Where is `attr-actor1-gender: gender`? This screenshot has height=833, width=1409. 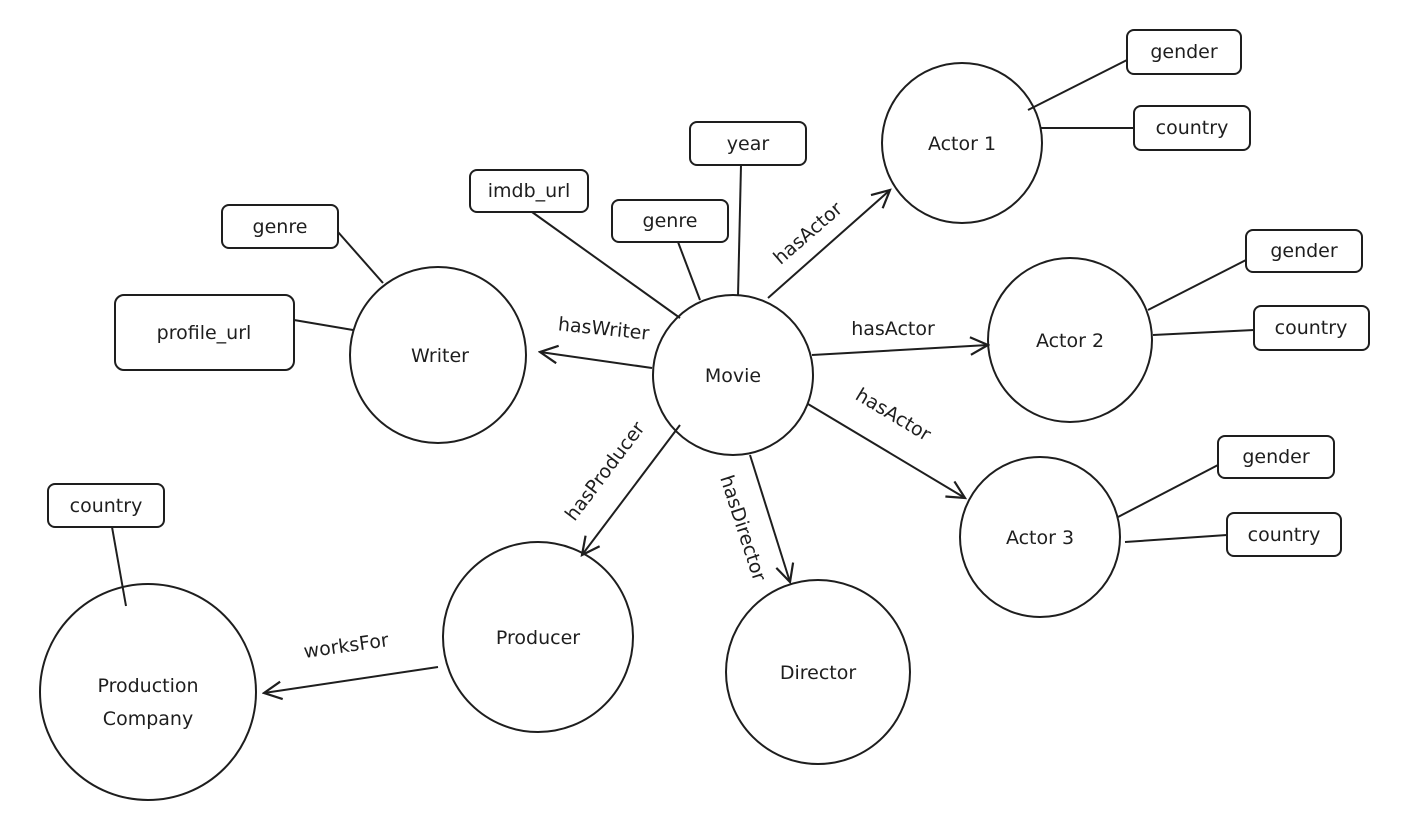 attr-actor1-gender: gender is located at coordinates (1184, 52).